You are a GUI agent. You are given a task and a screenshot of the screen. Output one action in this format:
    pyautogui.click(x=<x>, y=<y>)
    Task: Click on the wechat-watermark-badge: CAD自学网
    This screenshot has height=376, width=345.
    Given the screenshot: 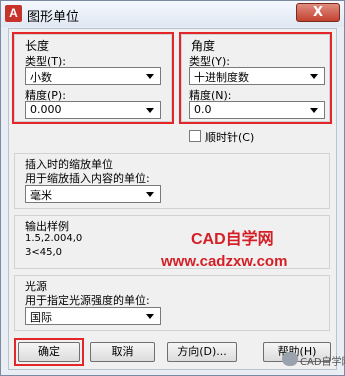 What is the action you would take?
    pyautogui.click(x=313, y=360)
    